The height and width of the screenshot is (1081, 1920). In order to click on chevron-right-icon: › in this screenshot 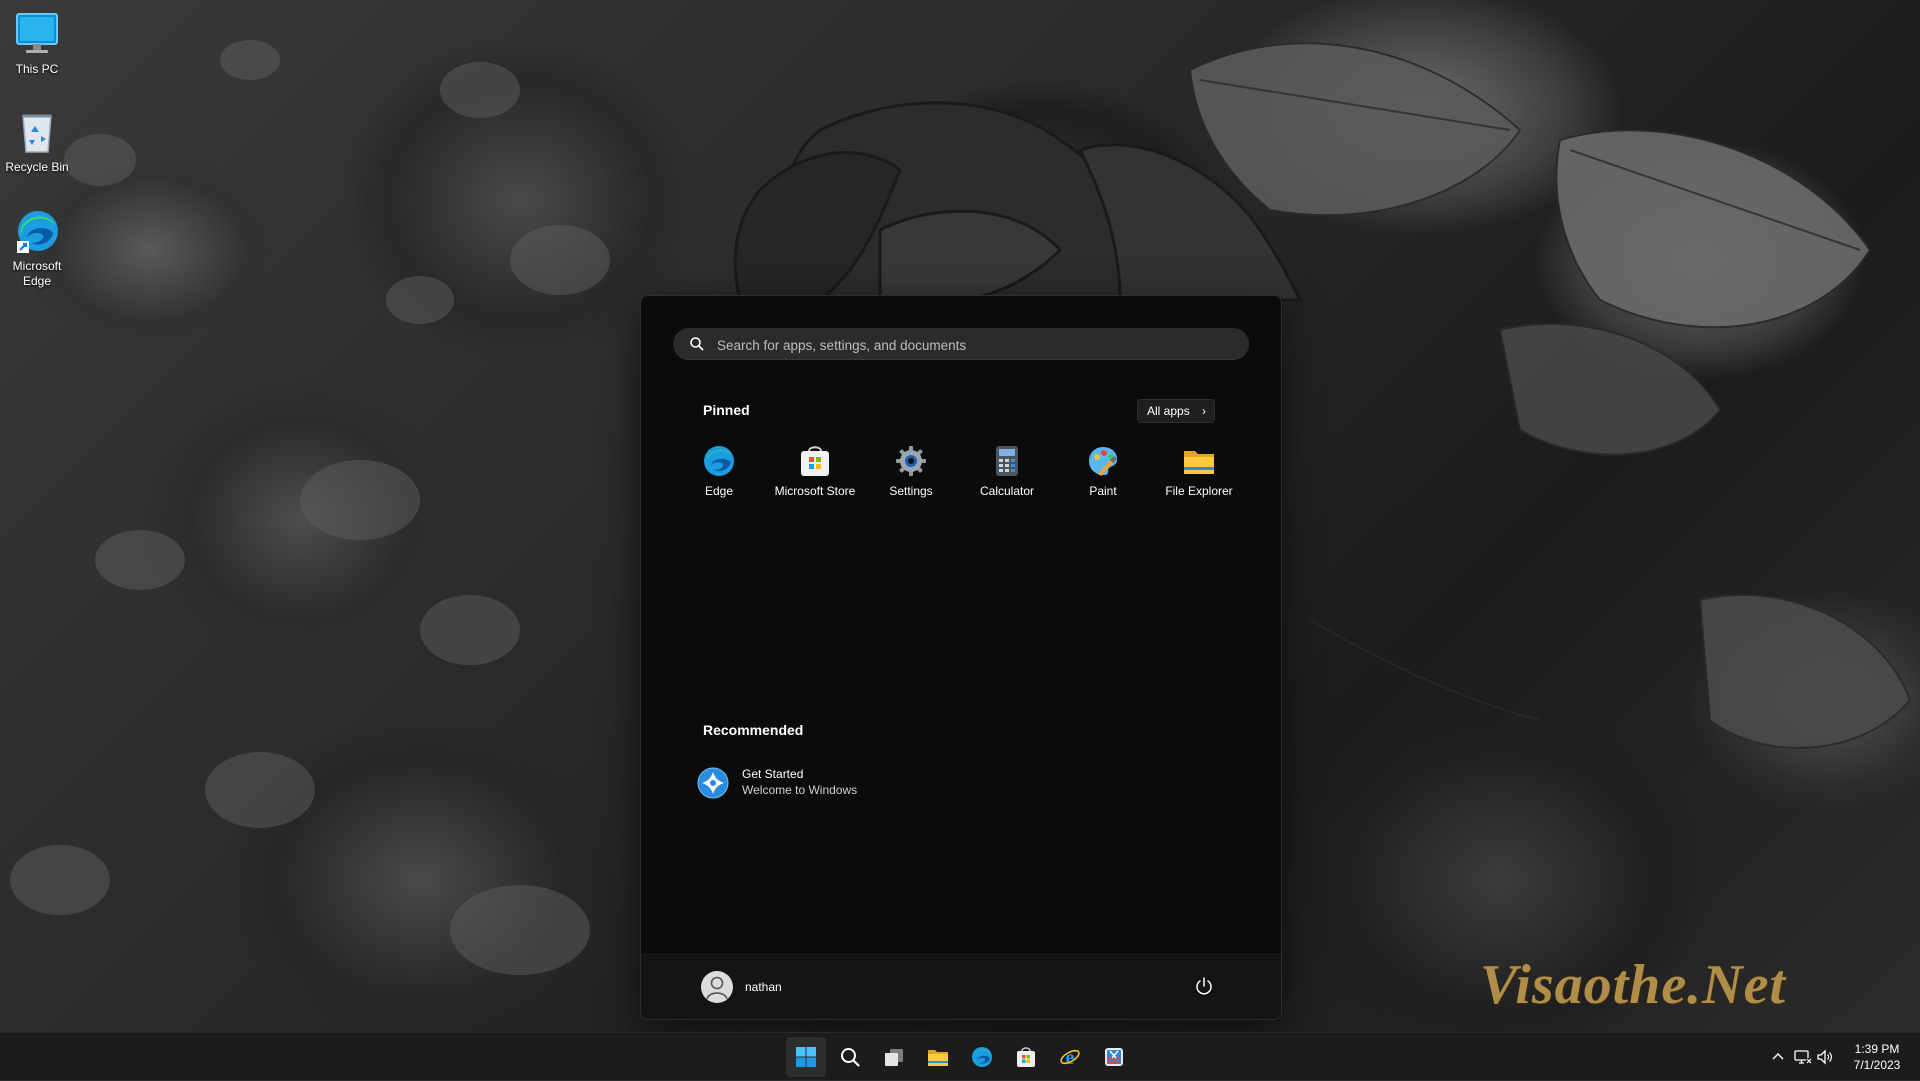, I will do `click(1204, 411)`.